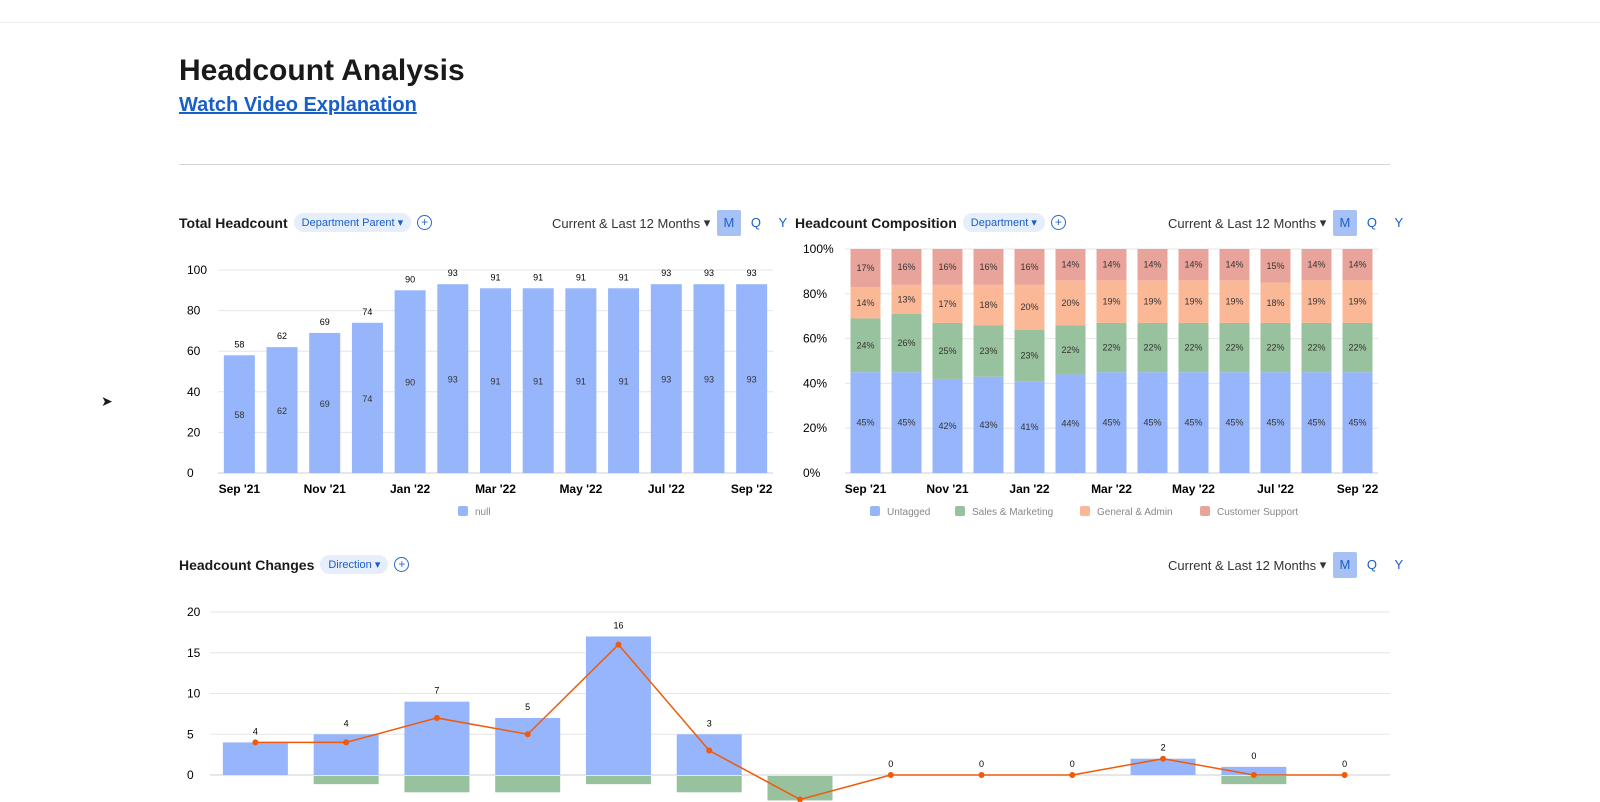 The height and width of the screenshot is (802, 1600). Describe the element at coordinates (1029, 427) in the screenshot. I see `segment-label: 41%` at that location.